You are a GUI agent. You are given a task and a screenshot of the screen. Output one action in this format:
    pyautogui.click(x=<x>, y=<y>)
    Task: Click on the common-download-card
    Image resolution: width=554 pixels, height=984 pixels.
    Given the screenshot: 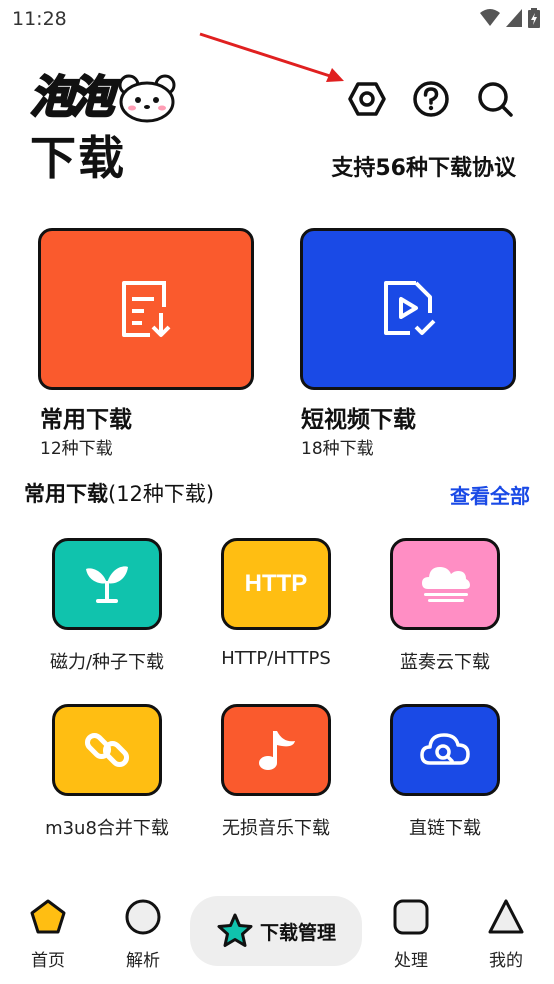 What is the action you would take?
    pyautogui.click(x=146, y=309)
    